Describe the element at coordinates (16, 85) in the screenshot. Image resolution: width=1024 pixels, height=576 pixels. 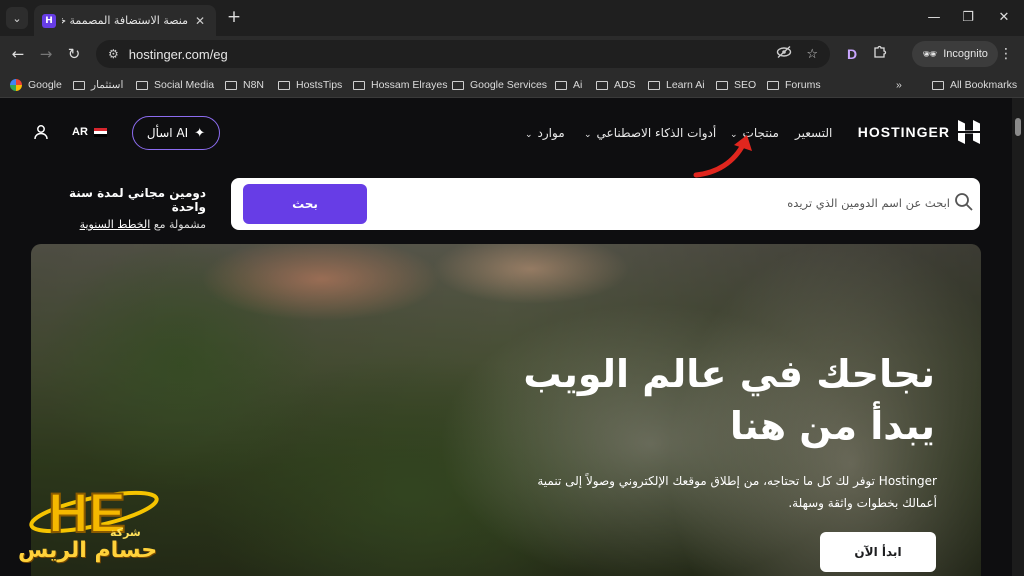
I see `google-icon` at that location.